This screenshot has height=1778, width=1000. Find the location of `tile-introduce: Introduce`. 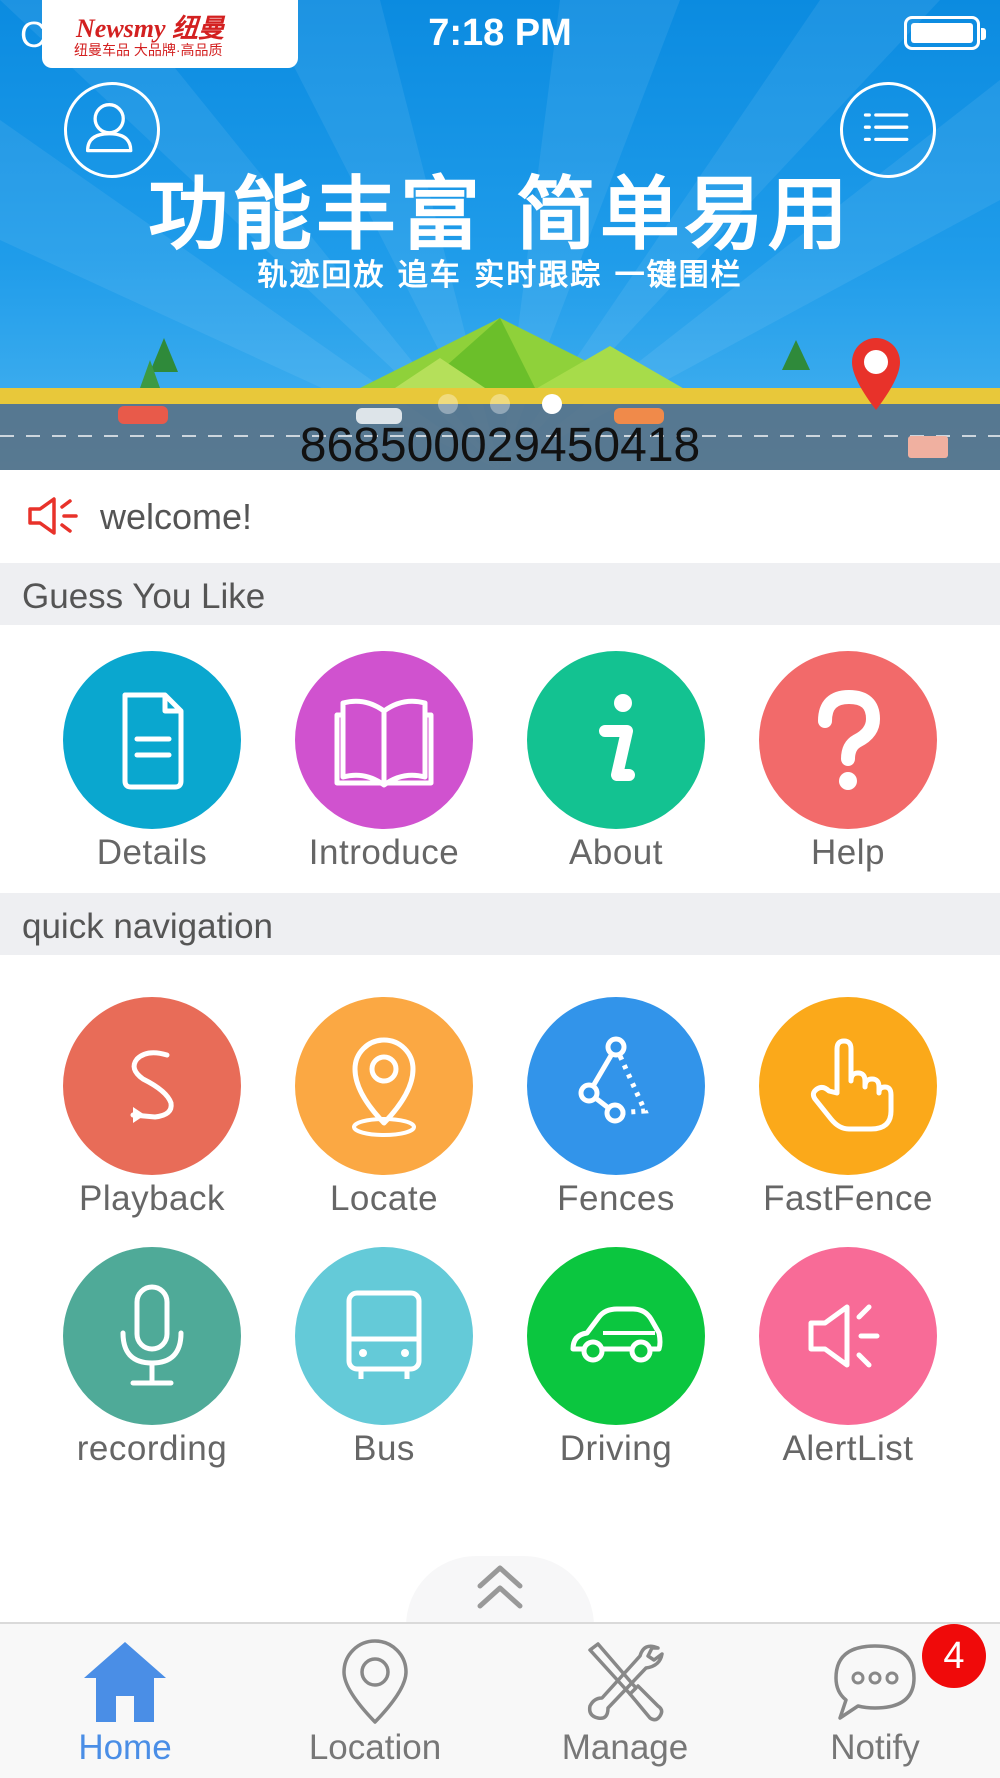

tile-introduce: Introduce is located at coordinates (384, 762).